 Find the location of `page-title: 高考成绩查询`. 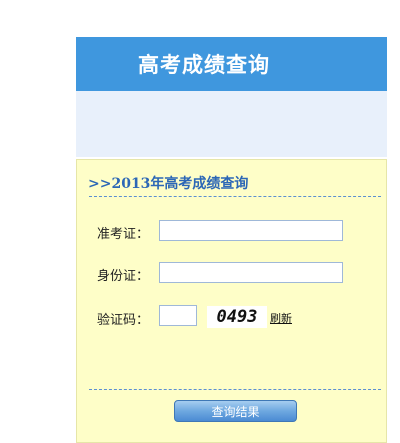

page-title: 高考成绩查询 is located at coordinates (204, 64).